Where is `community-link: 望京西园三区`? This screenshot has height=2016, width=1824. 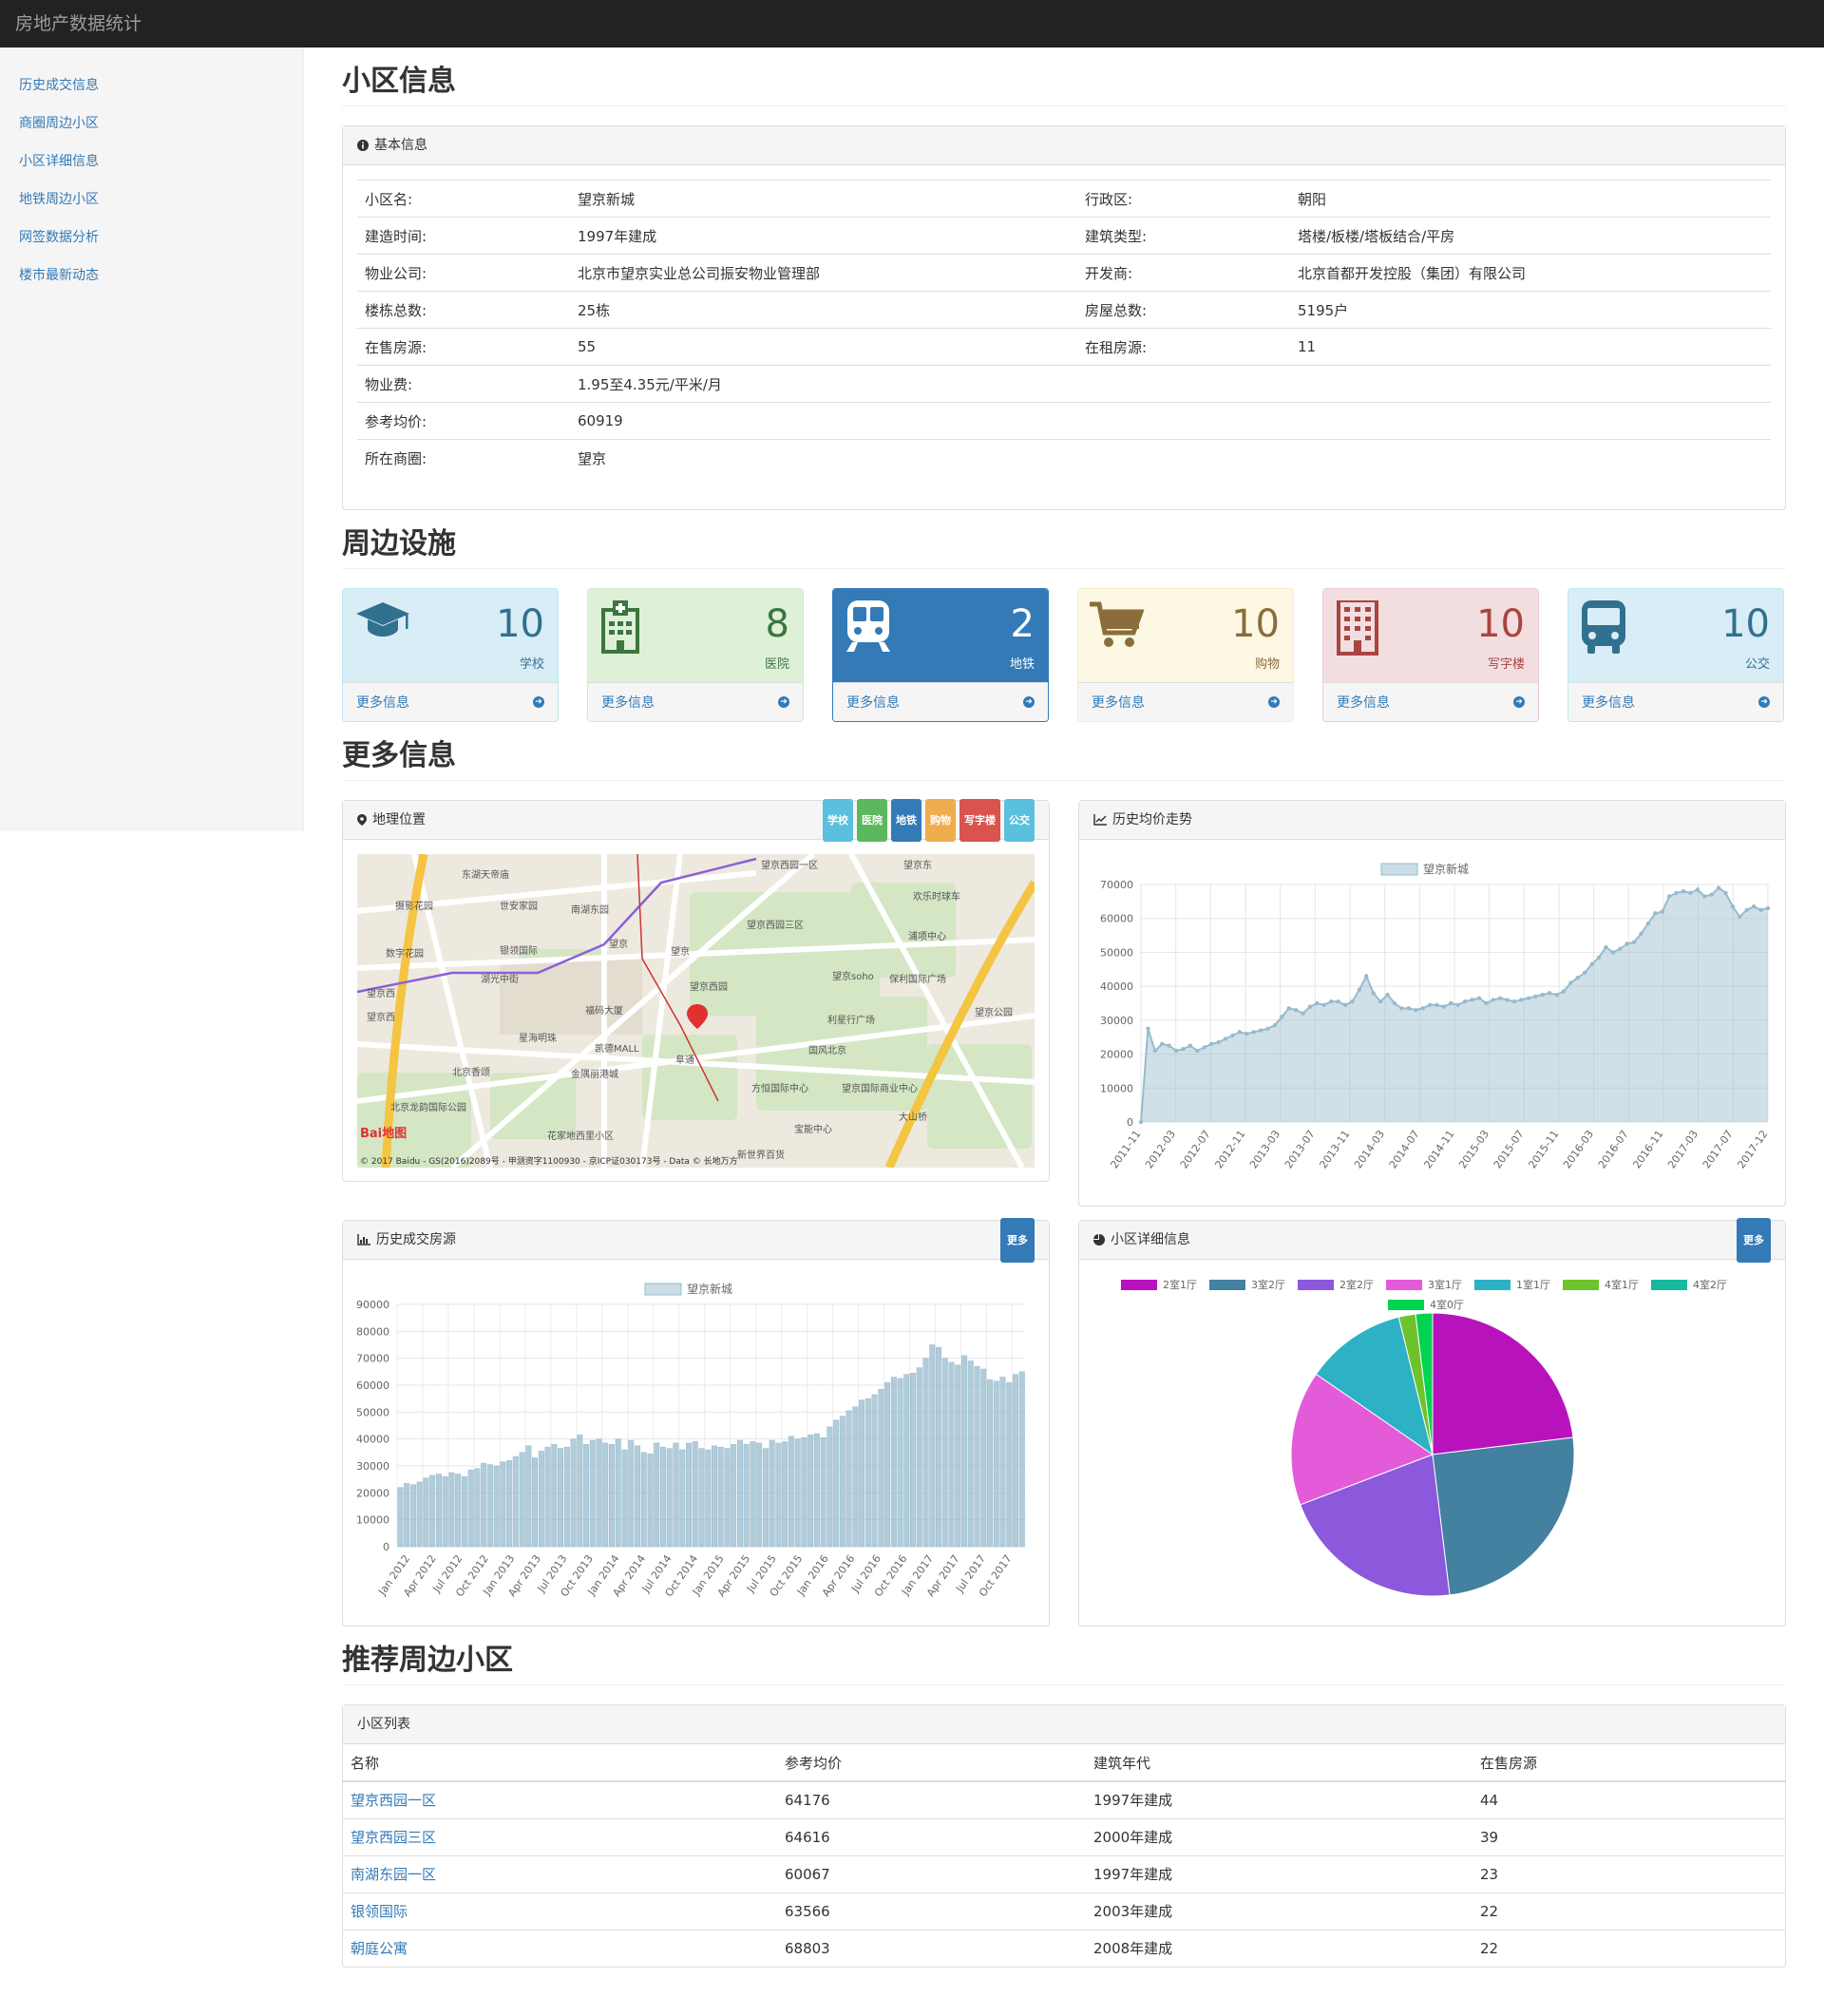 community-link: 望京西园三区 is located at coordinates (393, 1838).